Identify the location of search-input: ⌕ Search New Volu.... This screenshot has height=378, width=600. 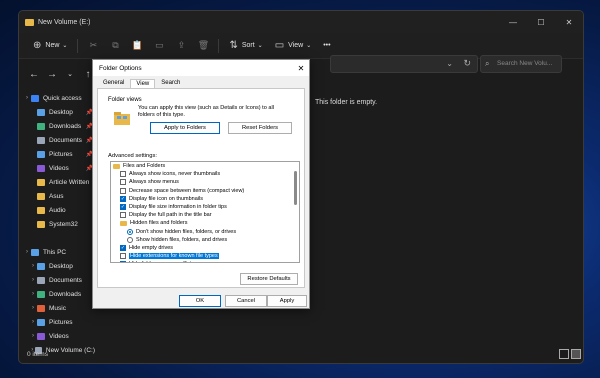
(521, 64).